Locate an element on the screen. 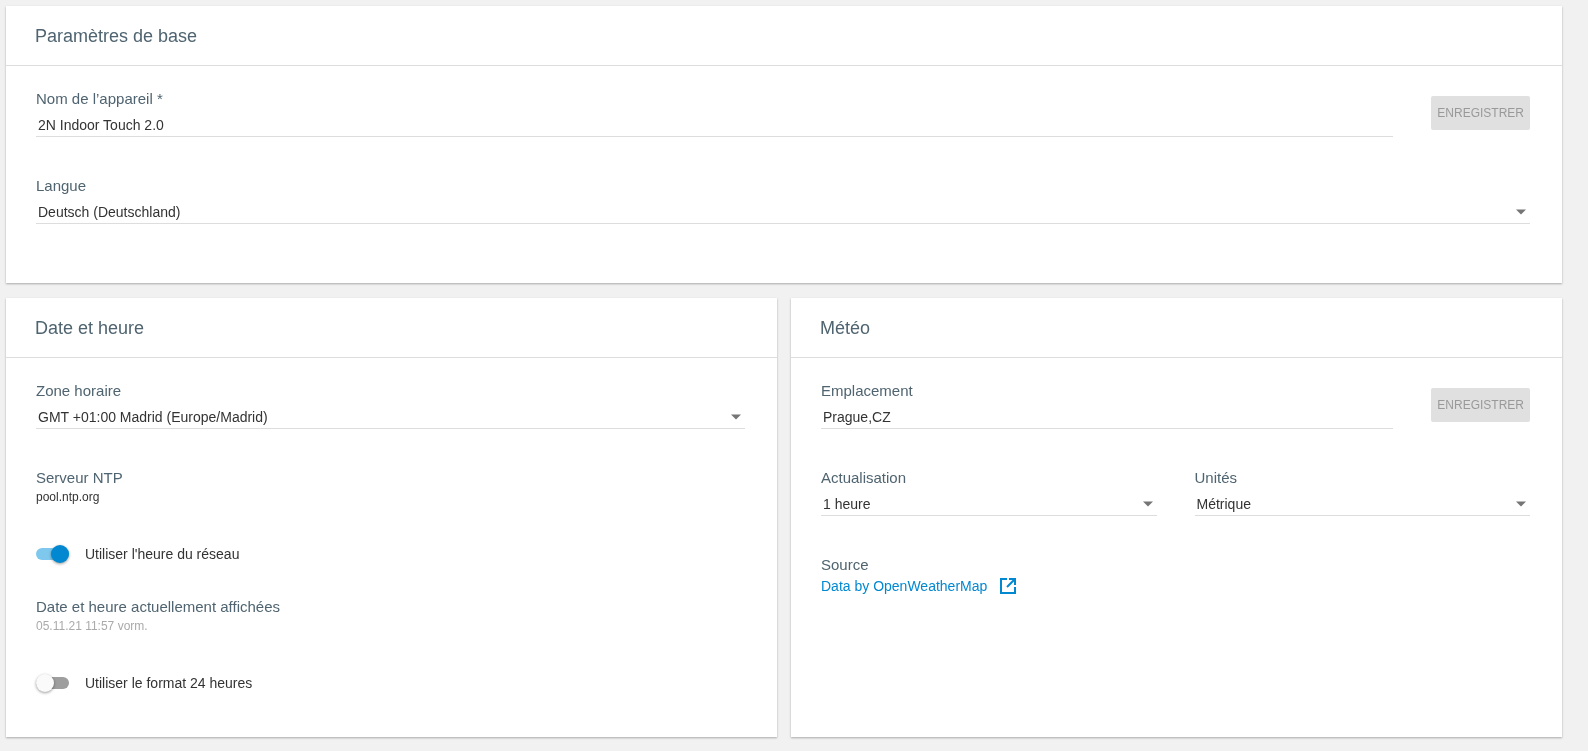  source-link: Data by OpenWeatherMap is located at coordinates (904, 586).